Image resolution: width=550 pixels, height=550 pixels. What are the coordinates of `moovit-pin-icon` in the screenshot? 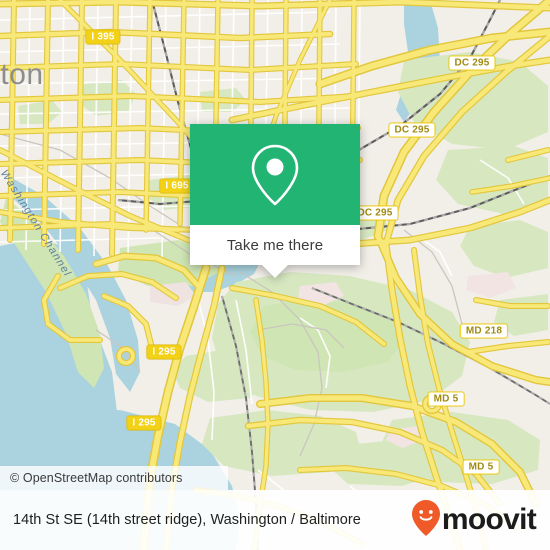 It's located at (426, 520).